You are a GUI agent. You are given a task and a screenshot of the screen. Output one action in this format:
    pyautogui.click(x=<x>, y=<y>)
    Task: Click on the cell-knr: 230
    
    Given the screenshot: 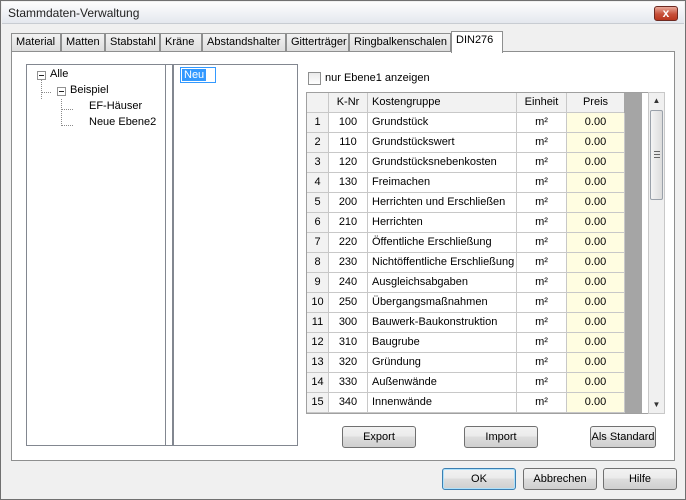 What is the action you would take?
    pyautogui.click(x=348, y=263)
    